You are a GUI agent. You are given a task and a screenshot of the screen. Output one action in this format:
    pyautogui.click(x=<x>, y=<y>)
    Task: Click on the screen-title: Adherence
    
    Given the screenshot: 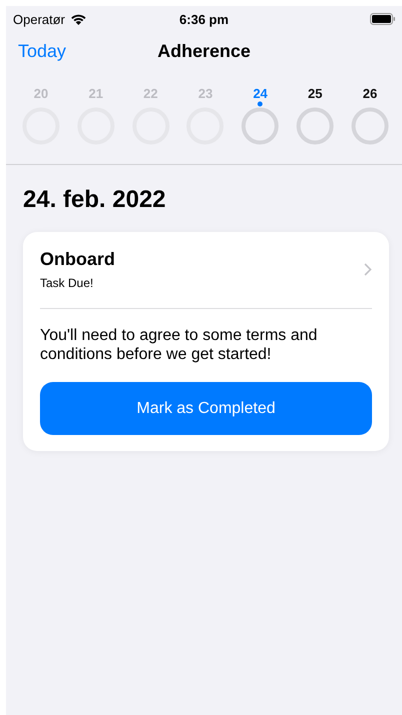 What is the action you would take?
    pyautogui.click(x=204, y=51)
    